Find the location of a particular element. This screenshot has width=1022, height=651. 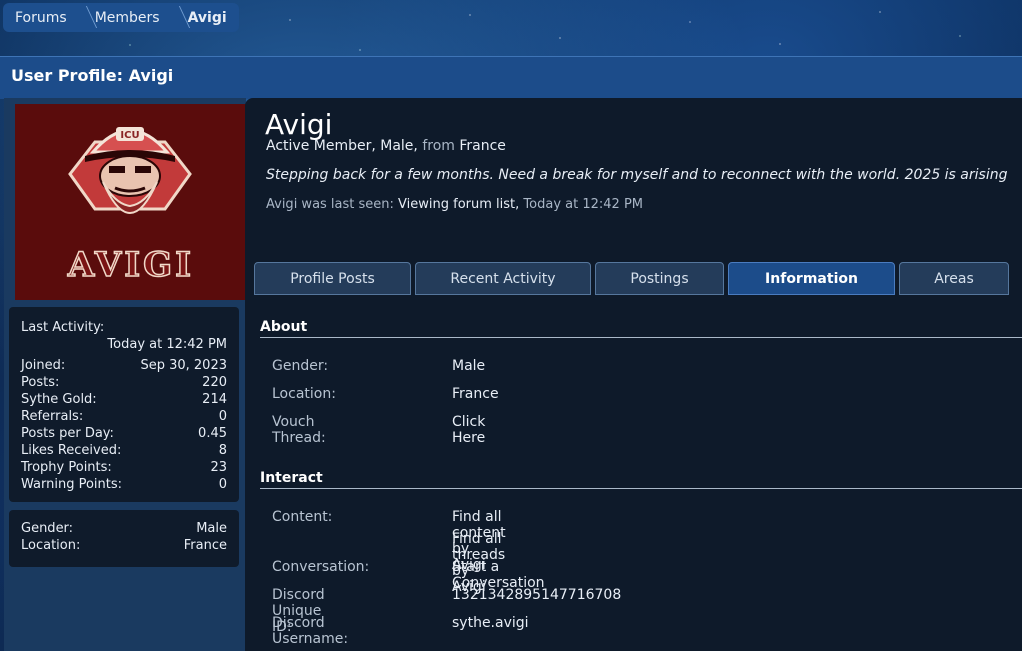

about-gender-label: Gender: is located at coordinates (300, 366).